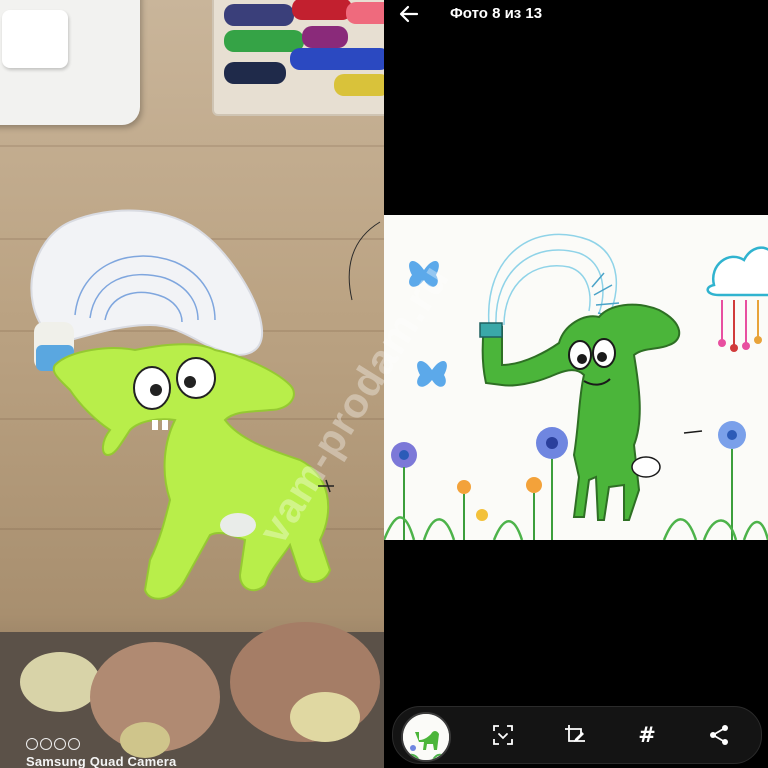 The height and width of the screenshot is (768, 768). I want to click on drawing-thumbnail-icon, so click(426, 737).